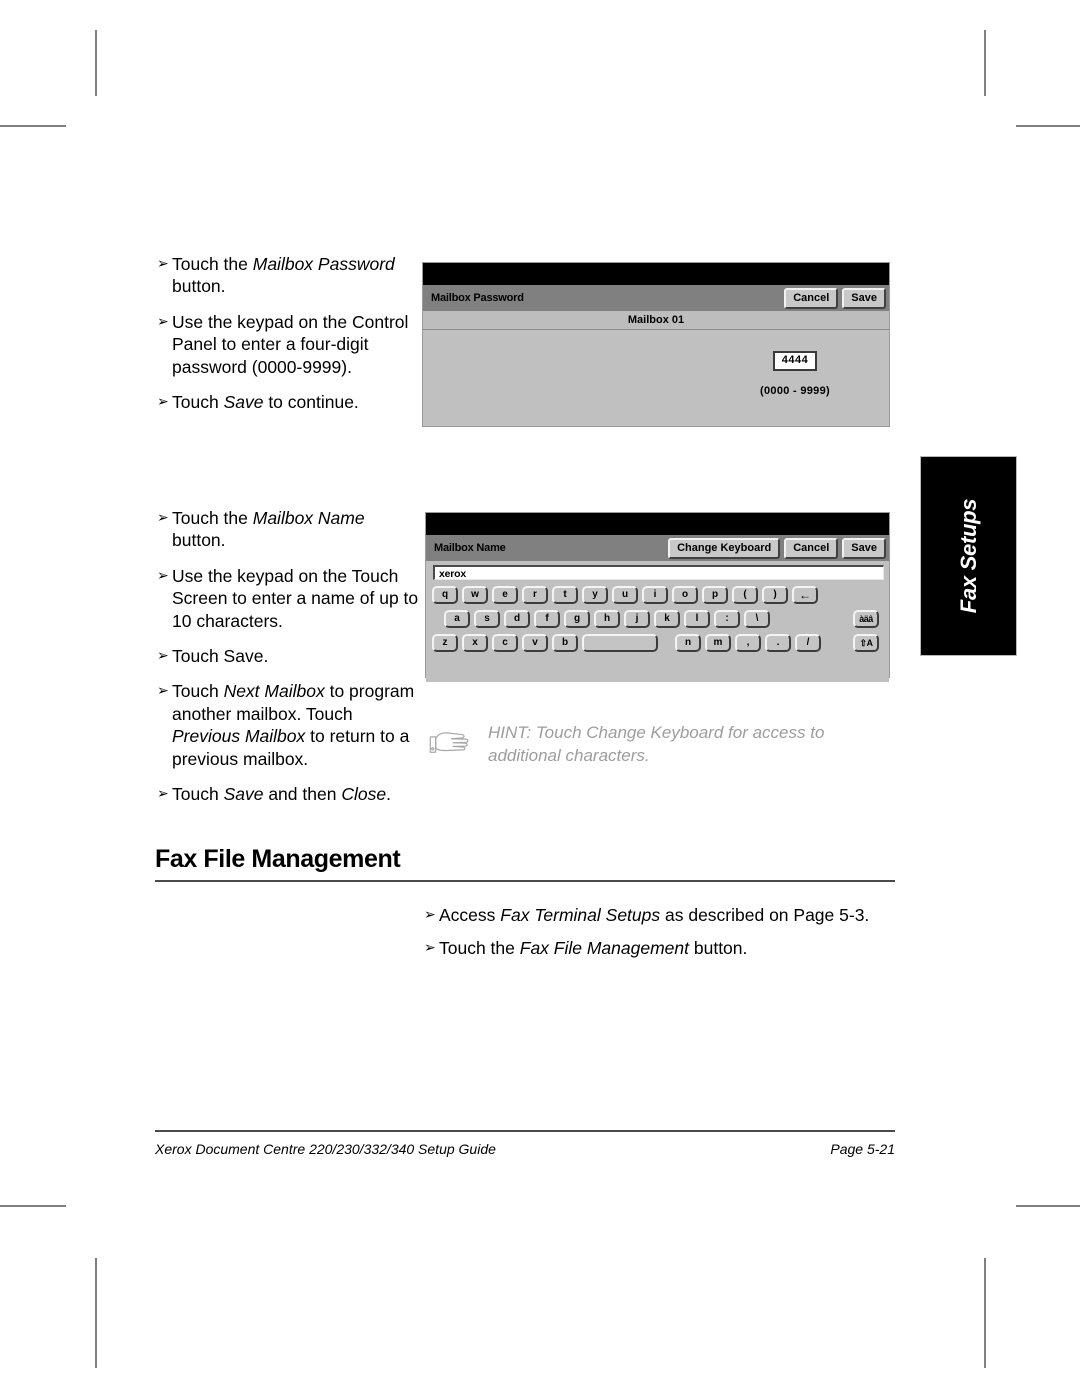 The image size is (1080, 1397). I want to click on key-x: x, so click(475, 643).